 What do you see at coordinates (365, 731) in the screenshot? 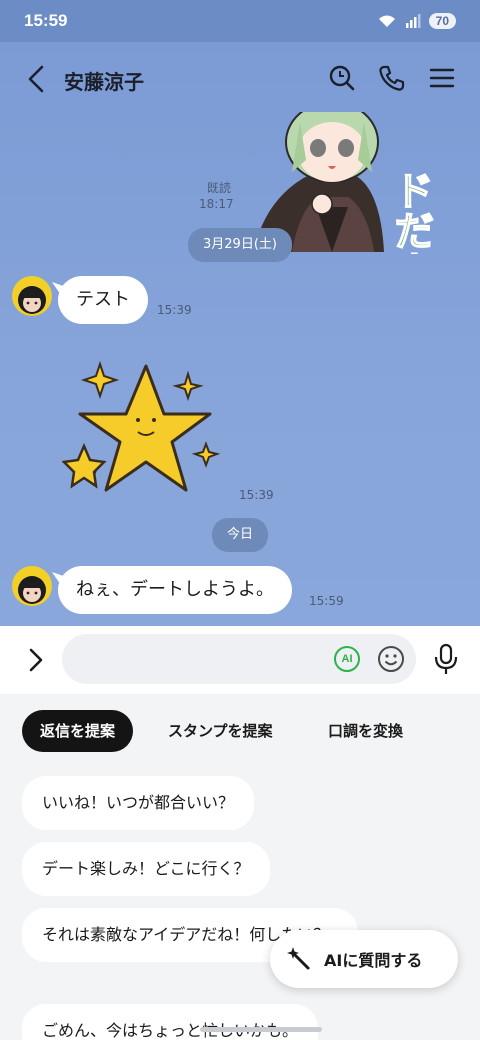
I see `tab-tone-convert: 口調を変換` at bounding box center [365, 731].